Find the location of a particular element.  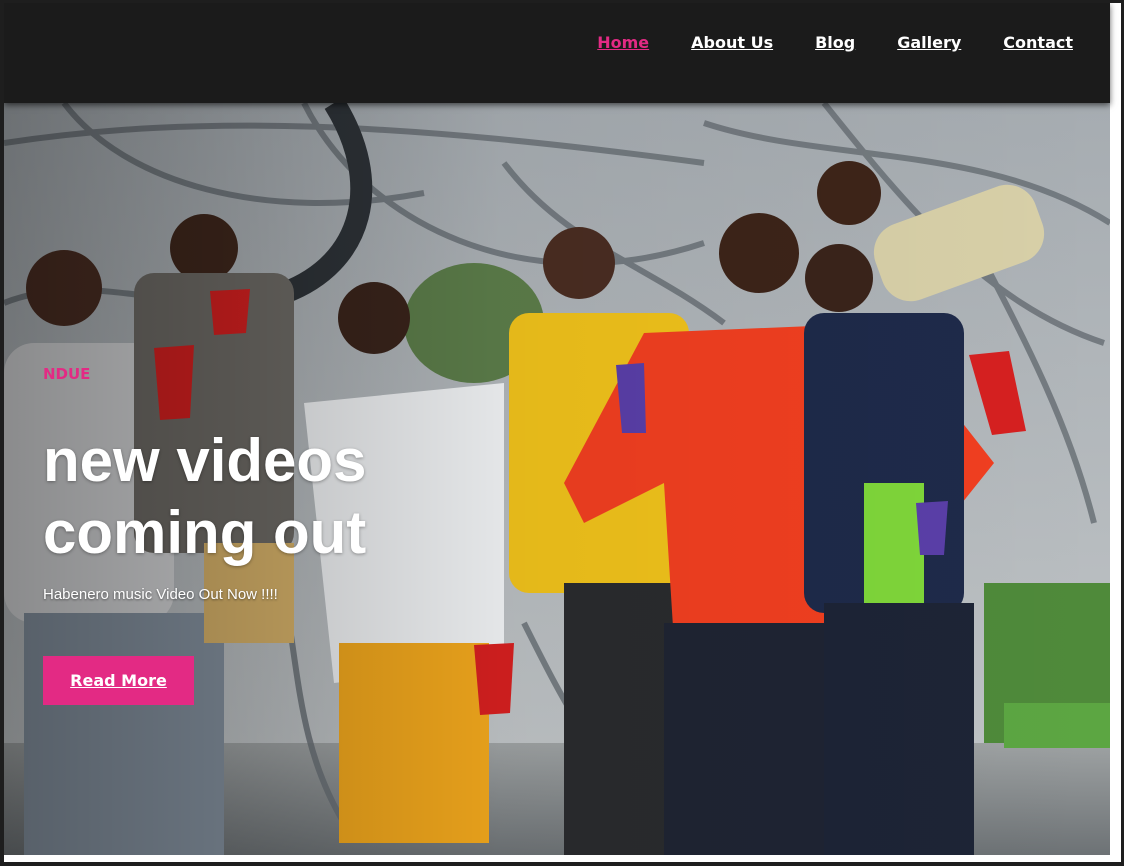

nav-link-contact: Contact is located at coordinates (1038, 42).